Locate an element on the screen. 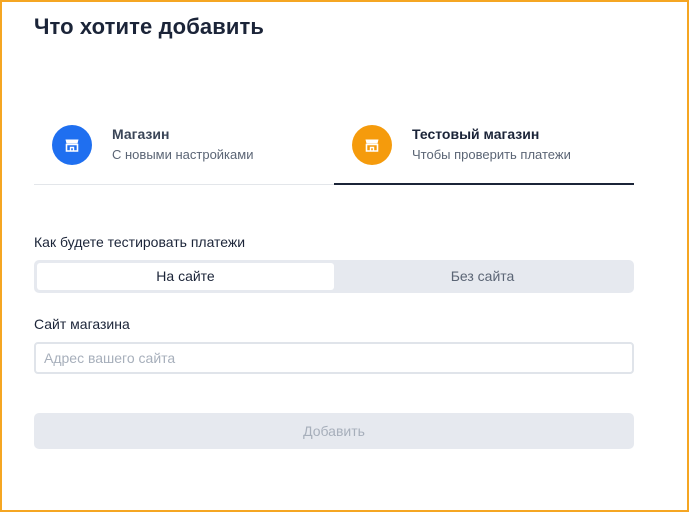 This screenshot has height=512, width=689. tab-store: Магазин С новыми настройками is located at coordinates (184, 149).